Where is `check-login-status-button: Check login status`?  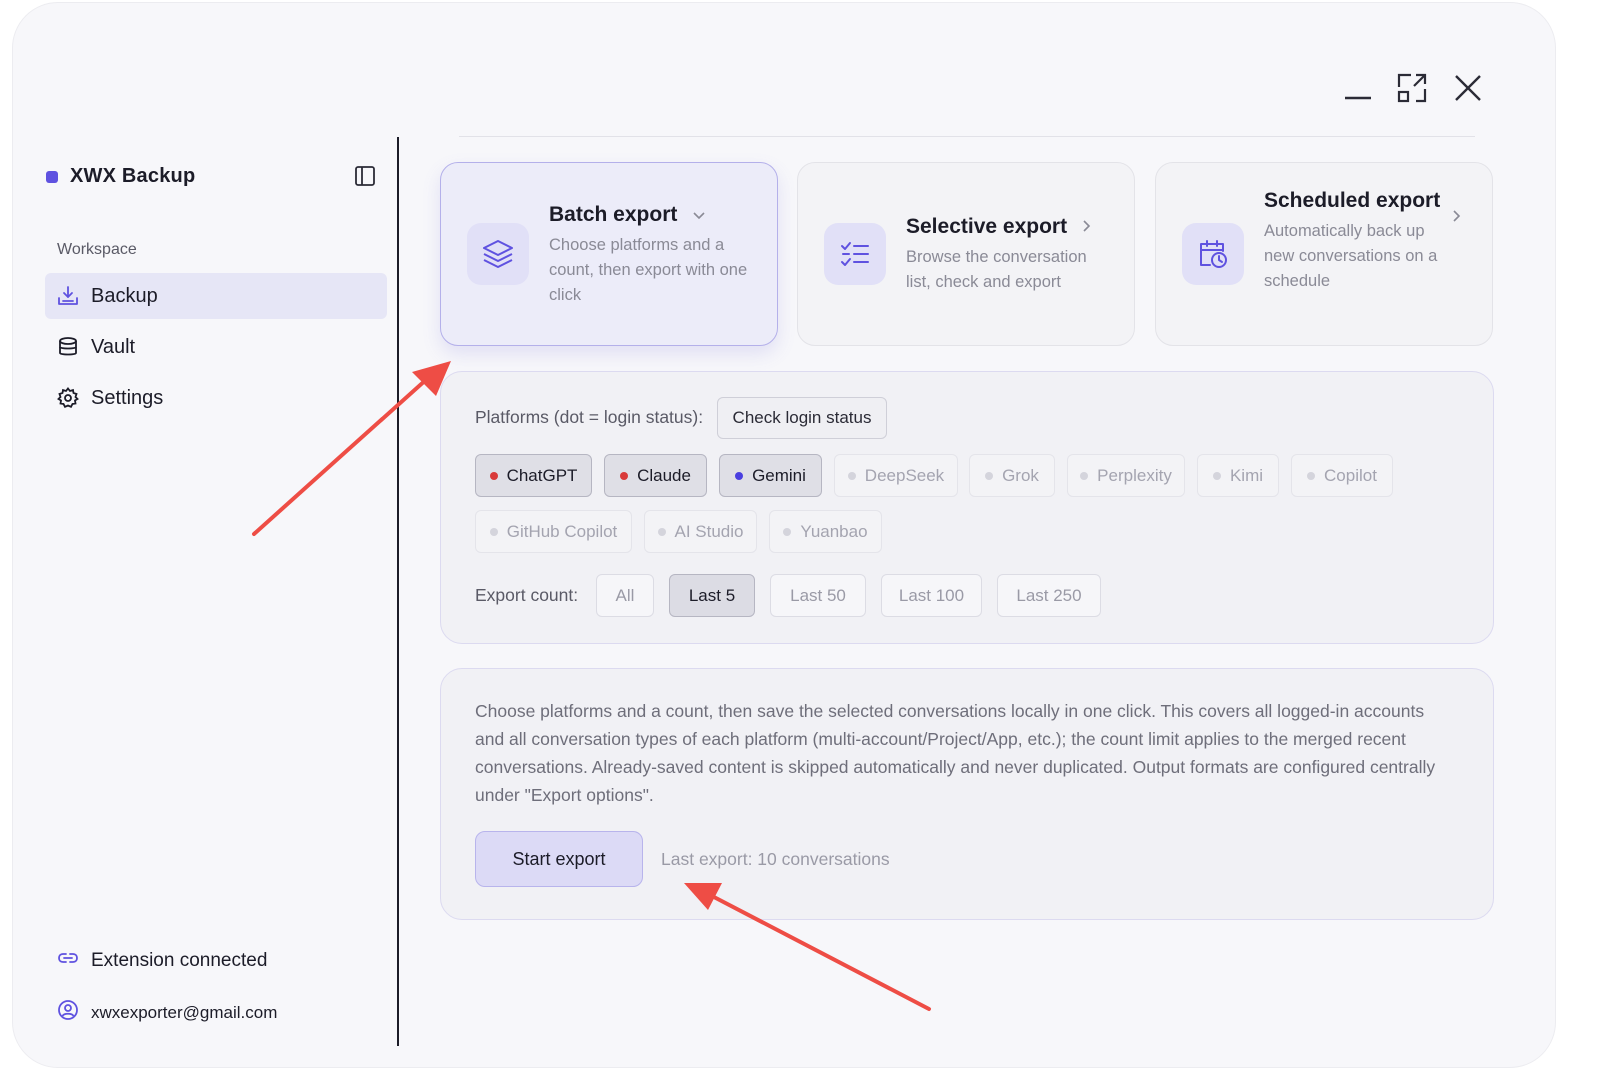 check-login-status-button: Check login status is located at coordinates (802, 418).